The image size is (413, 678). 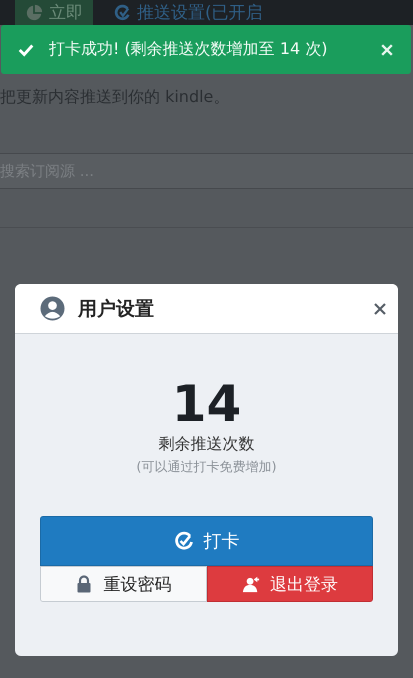 I want to click on reset-password-button: 重设密码, so click(x=123, y=584).